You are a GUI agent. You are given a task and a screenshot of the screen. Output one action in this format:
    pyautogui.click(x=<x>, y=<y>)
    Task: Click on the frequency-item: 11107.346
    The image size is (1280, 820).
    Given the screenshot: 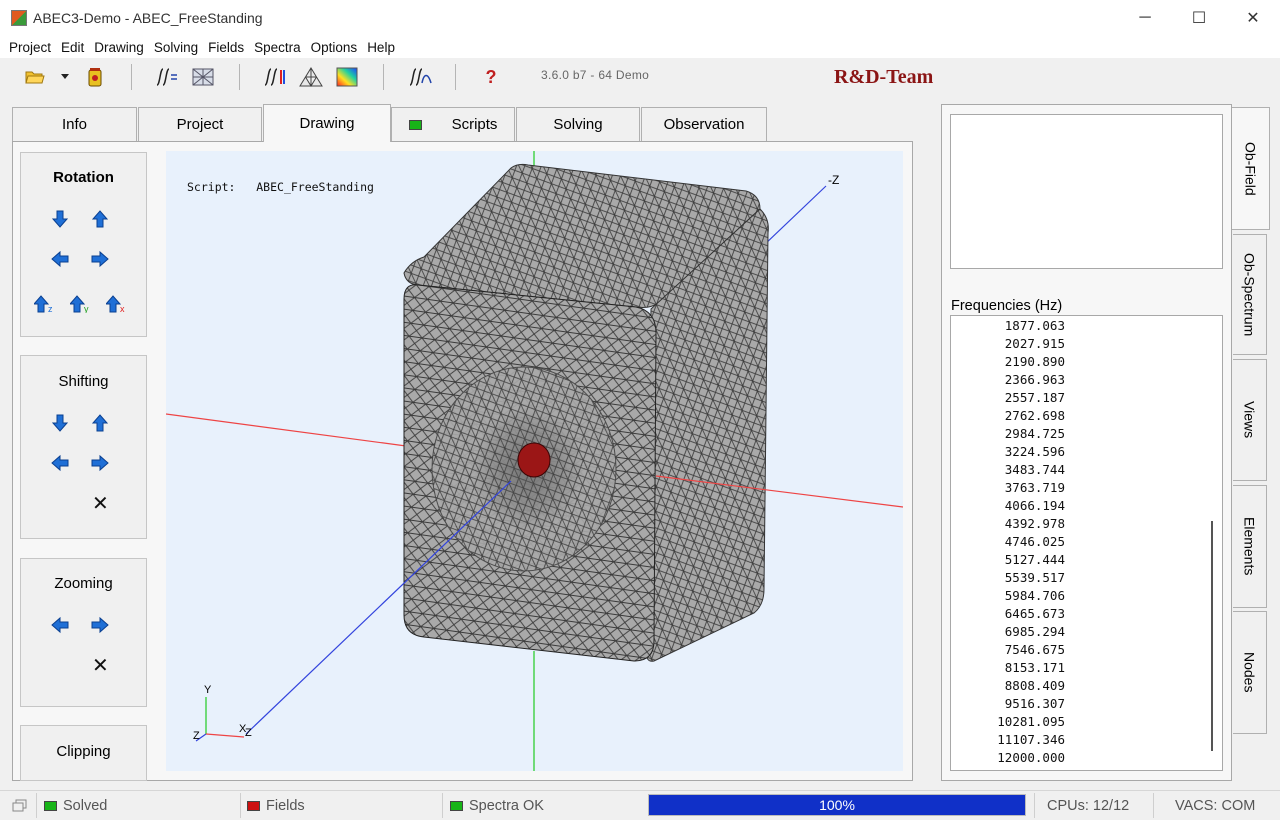 What is the action you would take?
    pyautogui.click(x=1008, y=740)
    